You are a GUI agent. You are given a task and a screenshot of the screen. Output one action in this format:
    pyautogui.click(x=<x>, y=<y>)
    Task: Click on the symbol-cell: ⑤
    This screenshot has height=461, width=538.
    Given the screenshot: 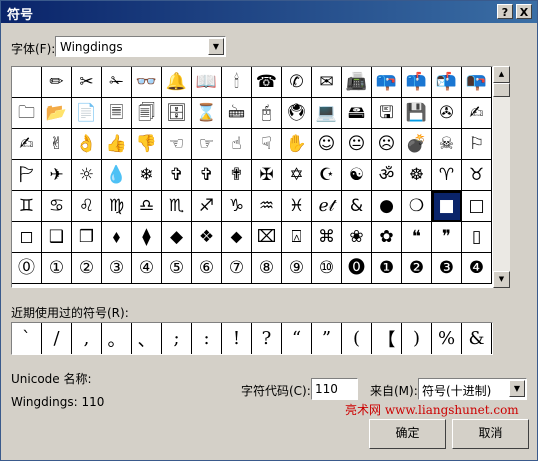 What is the action you would take?
    pyautogui.click(x=177, y=268)
    